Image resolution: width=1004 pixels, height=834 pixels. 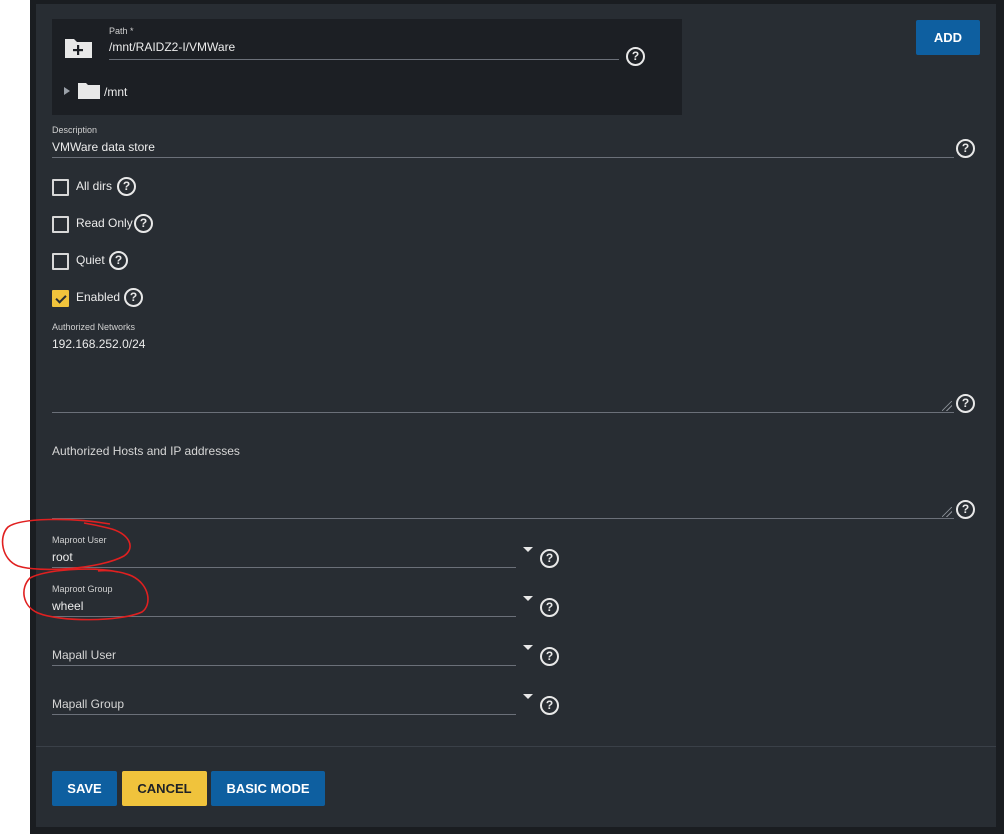 I want to click on maproot-group-select: wheel, so click(x=67, y=606).